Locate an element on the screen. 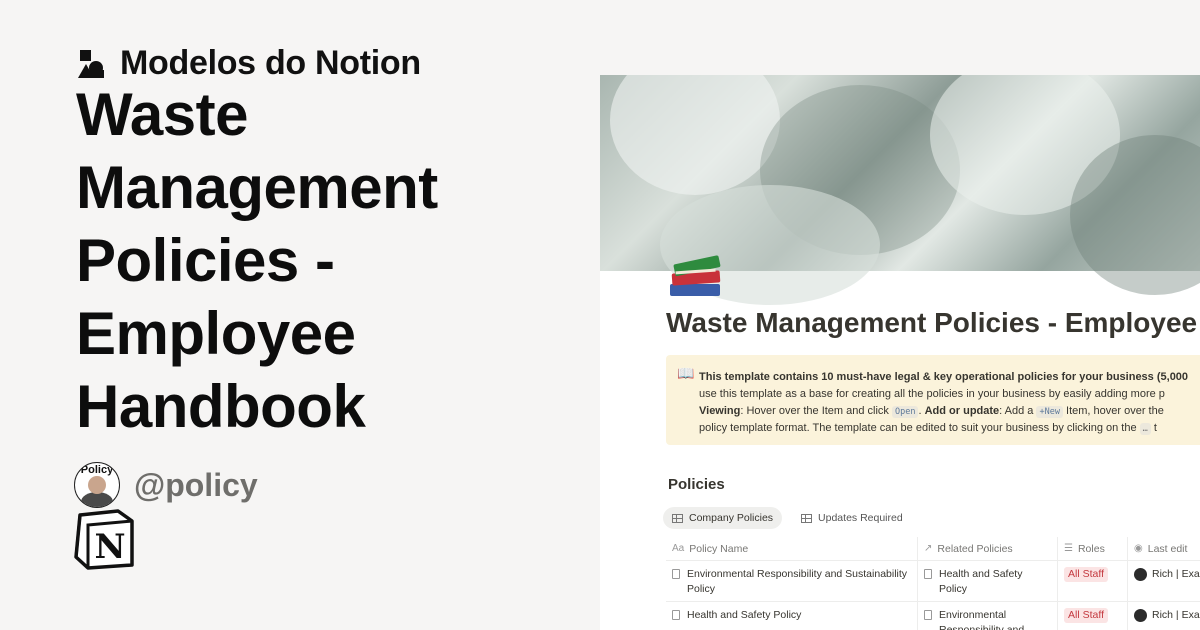 This screenshot has height=630, width=1200. view-tabs: Company Policies Updates Required is located at coordinates (787, 518).